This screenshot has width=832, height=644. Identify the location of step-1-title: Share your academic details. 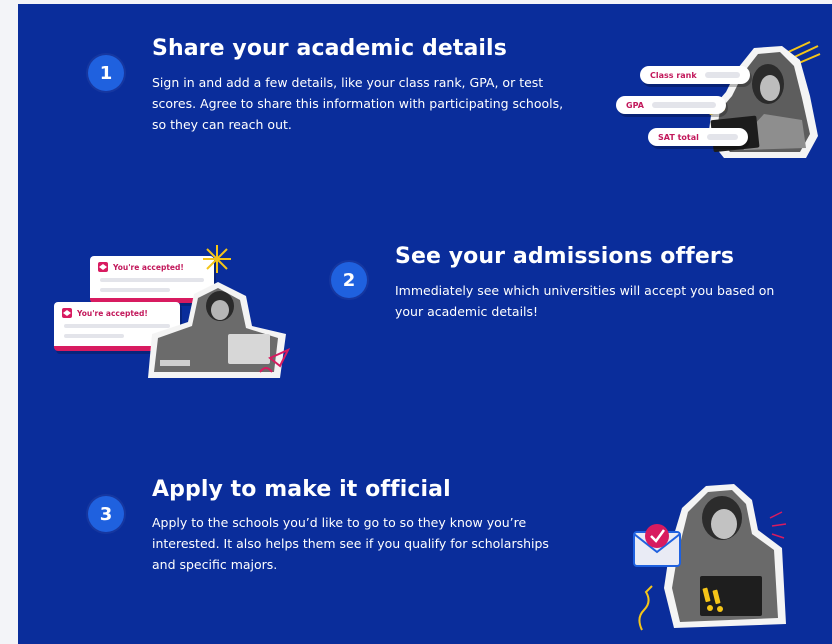
(329, 48).